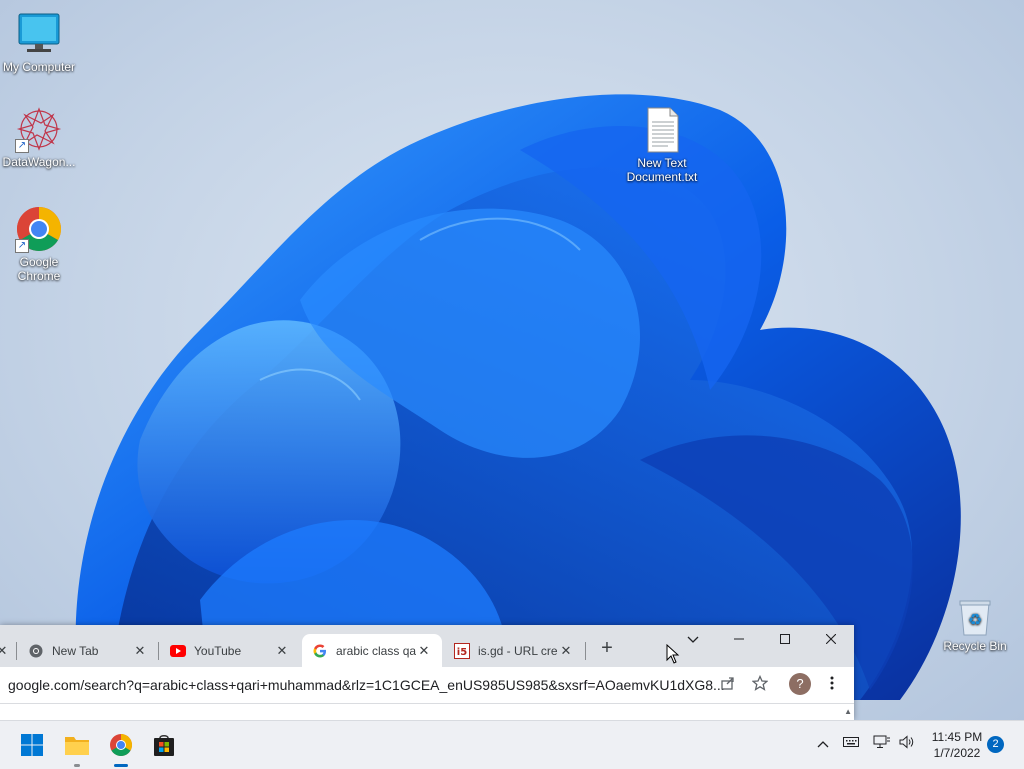  I want to click on taskbar-chrome, so click(121, 748).